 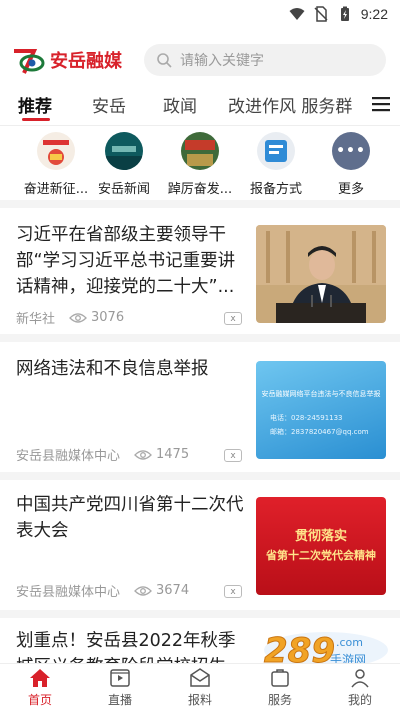 I want to click on stride-thumb, so click(x=200, y=151).